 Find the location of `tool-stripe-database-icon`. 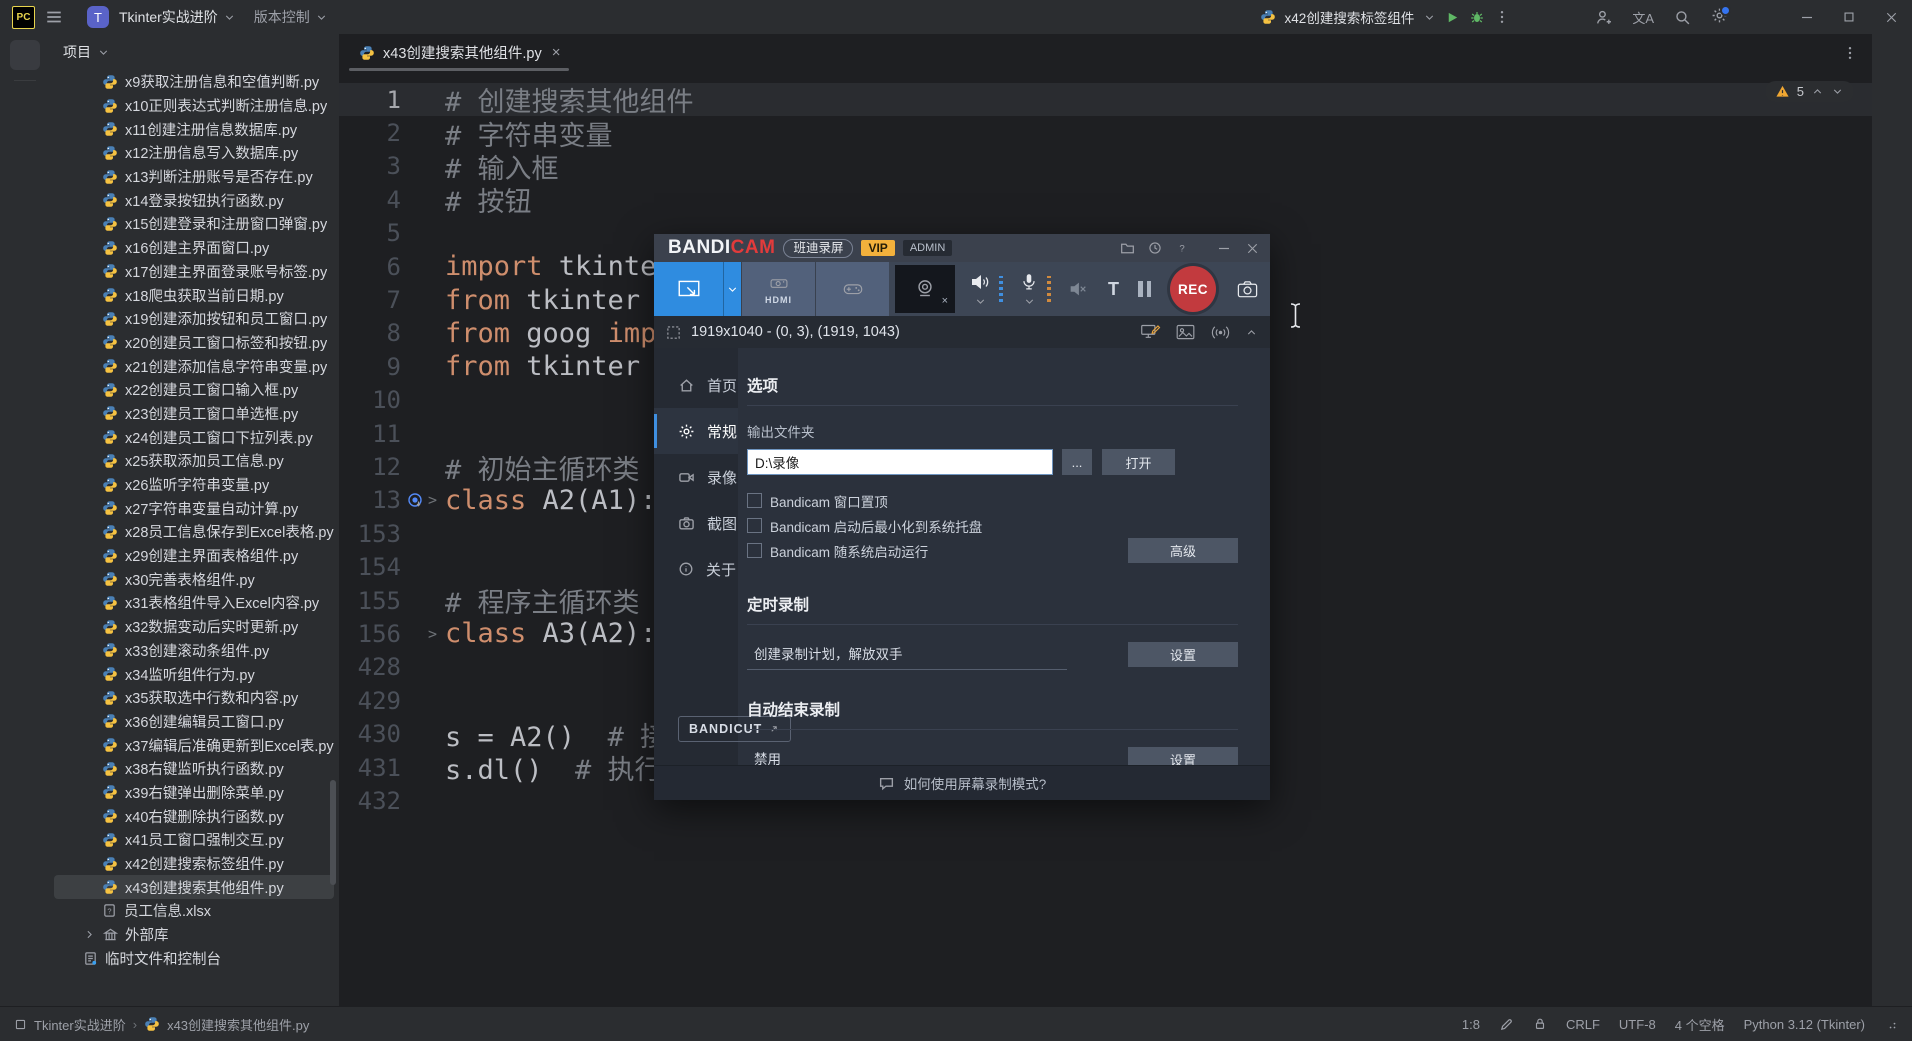

tool-stripe-database-icon is located at coordinates (1892, 157).